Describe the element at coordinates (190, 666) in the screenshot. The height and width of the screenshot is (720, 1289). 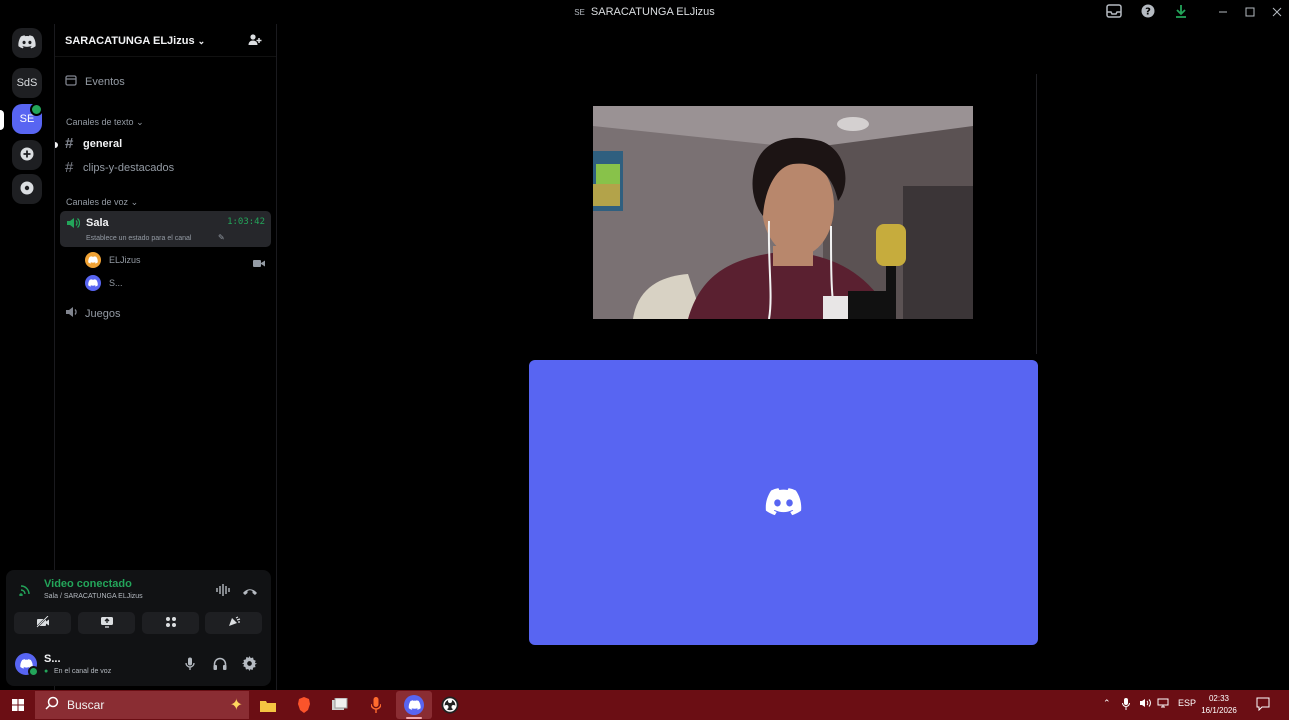
I see `microphone-icon` at that location.